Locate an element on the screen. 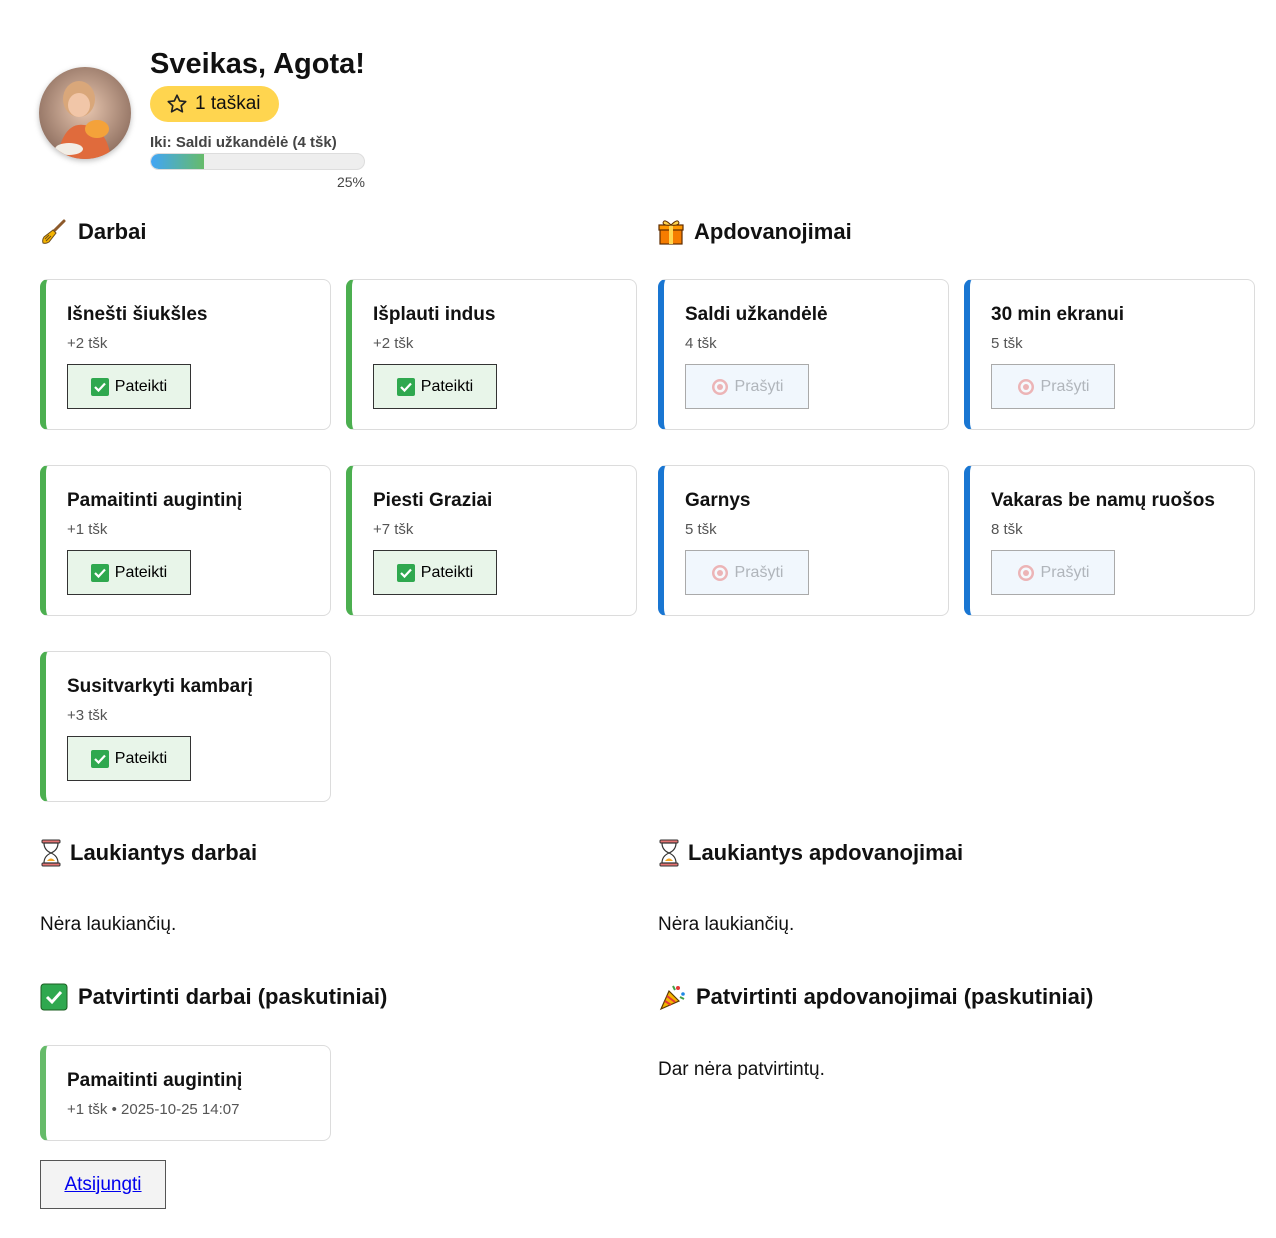  chore-points: +7 tšk is located at coordinates (393, 529).